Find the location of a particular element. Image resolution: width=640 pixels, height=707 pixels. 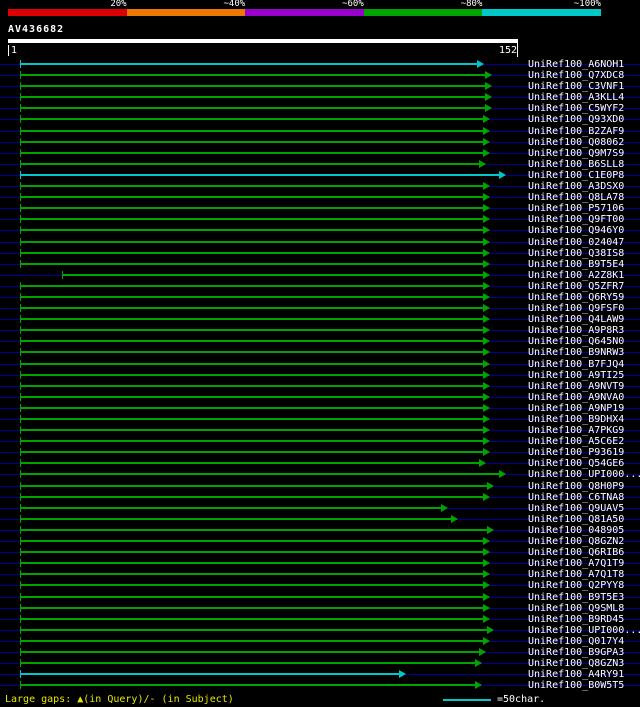

alignment-row: UniRef100_Q2PYY8 is located at coordinates (320, 585).